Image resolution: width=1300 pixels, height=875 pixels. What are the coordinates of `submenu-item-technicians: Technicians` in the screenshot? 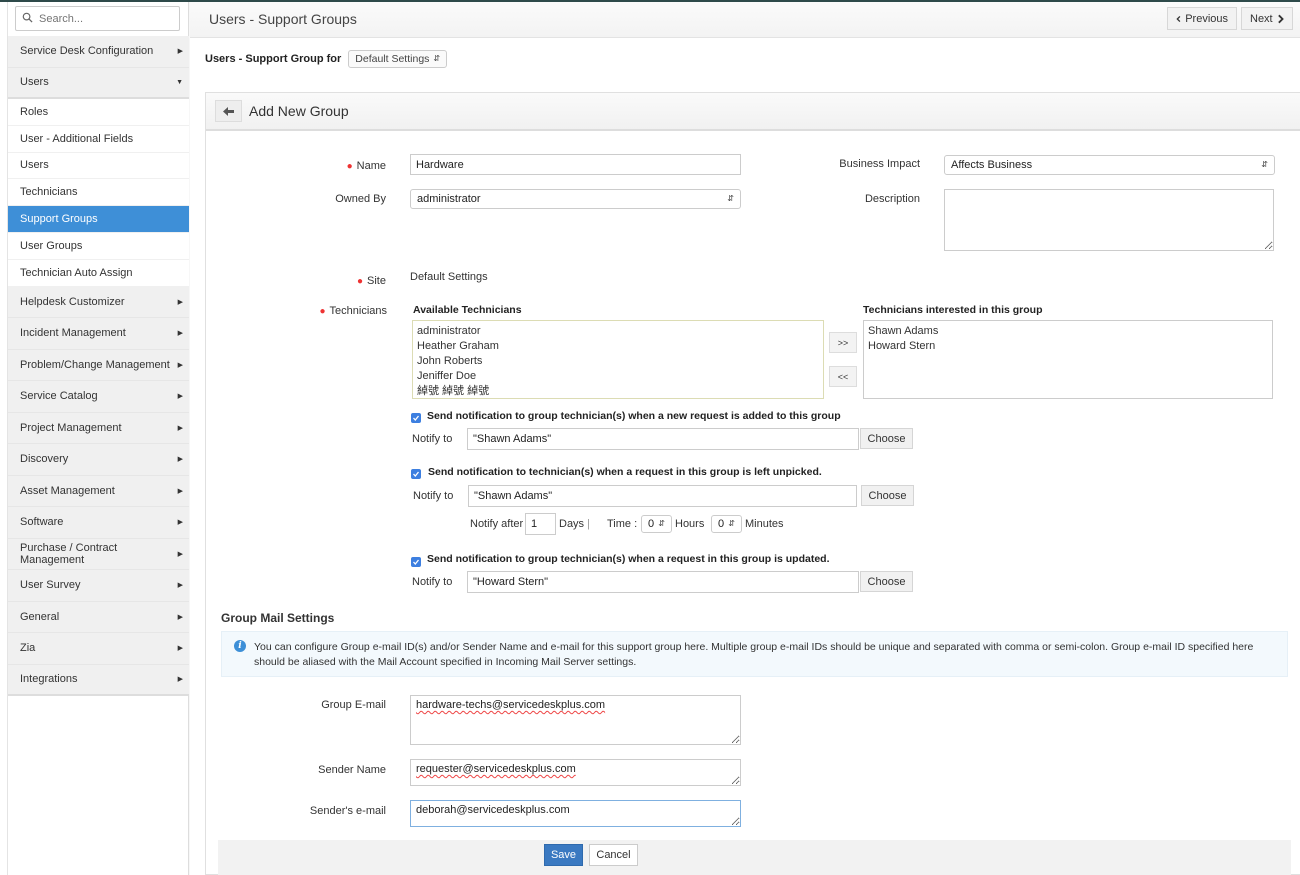 It's located at (98, 193).